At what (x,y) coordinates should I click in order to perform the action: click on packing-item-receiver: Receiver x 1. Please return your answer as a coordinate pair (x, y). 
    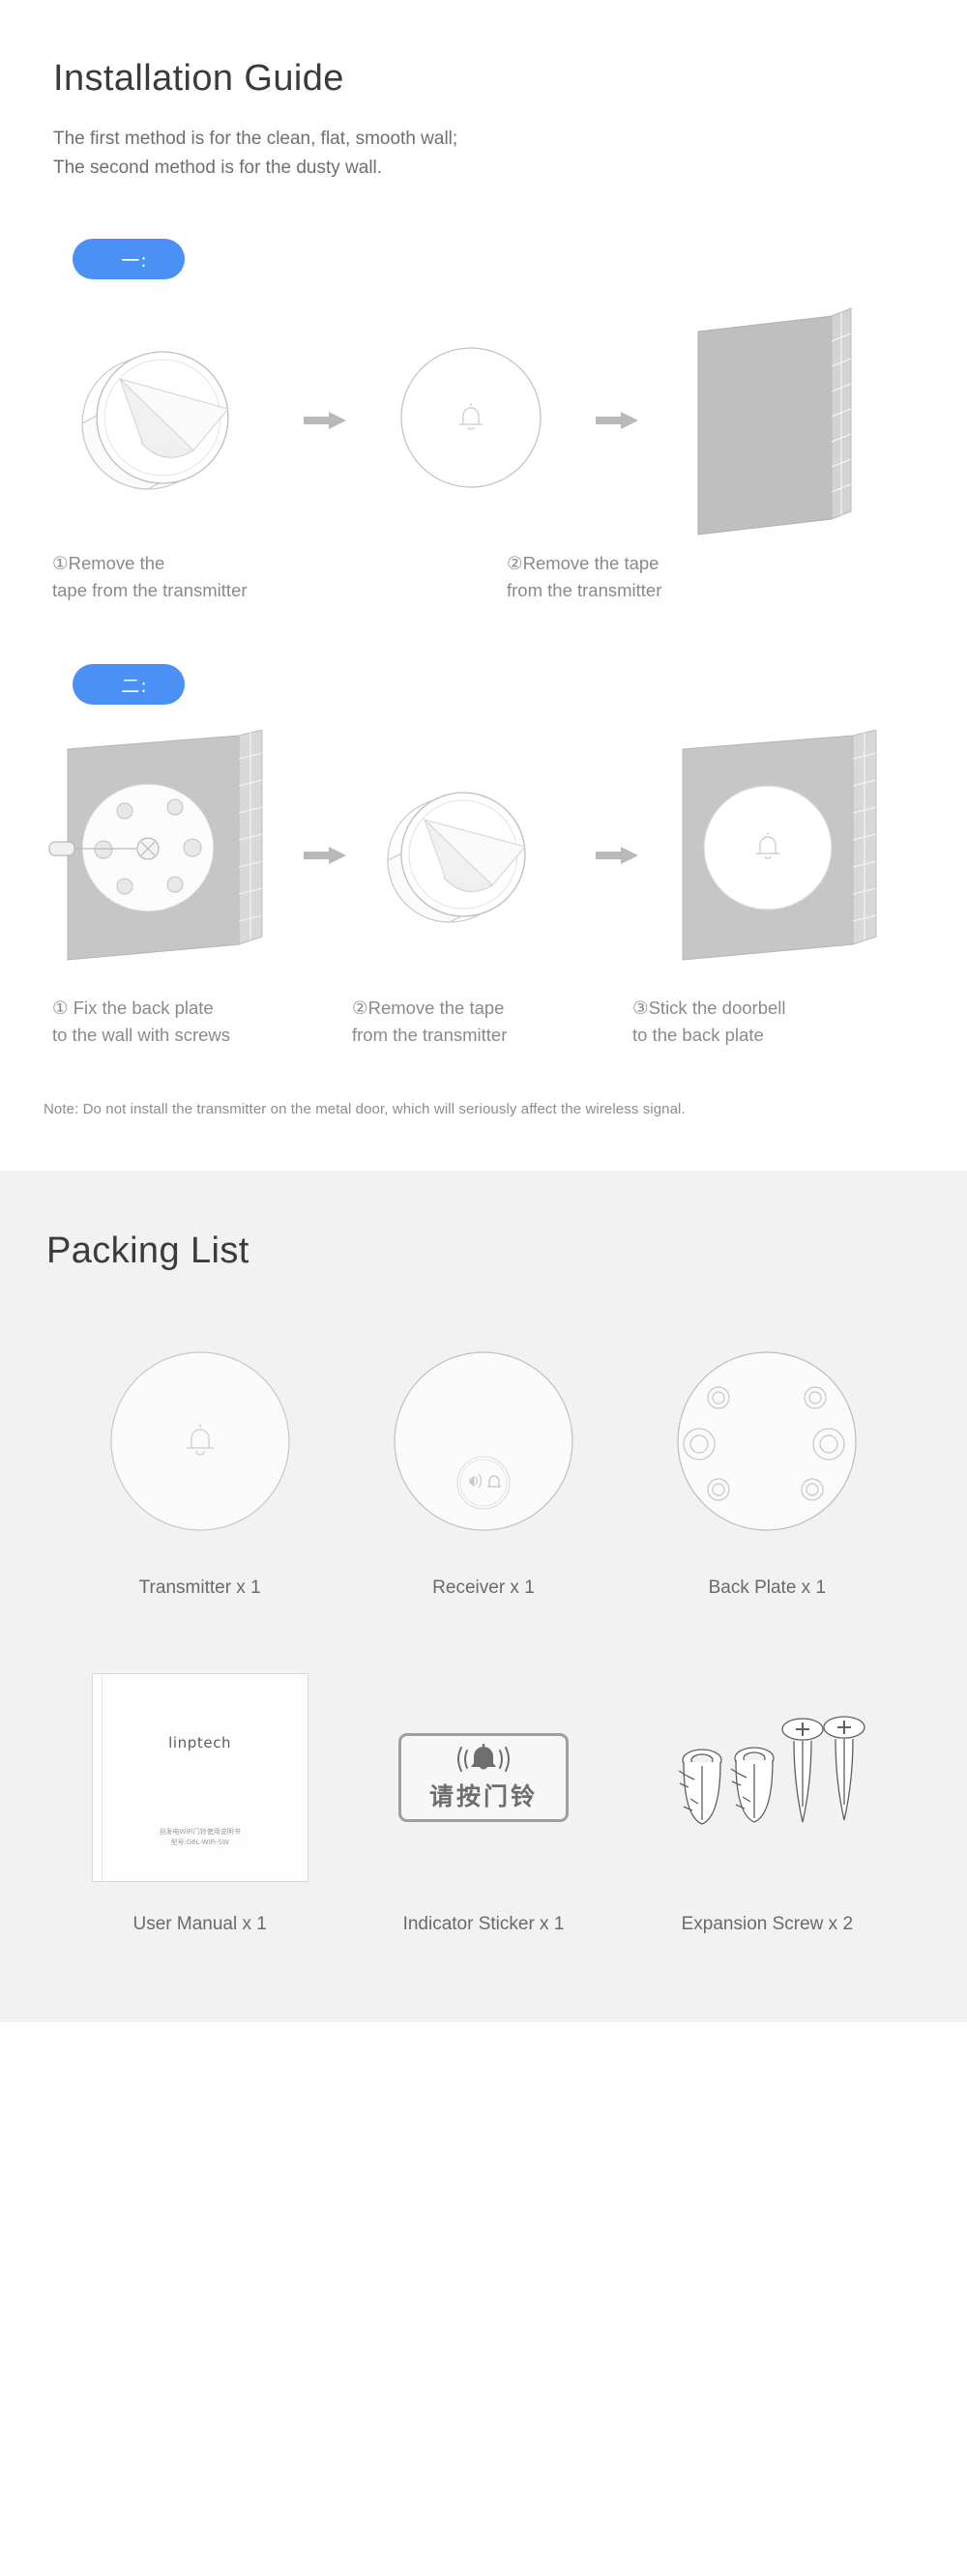
    Looking at the image, I should click on (483, 1464).